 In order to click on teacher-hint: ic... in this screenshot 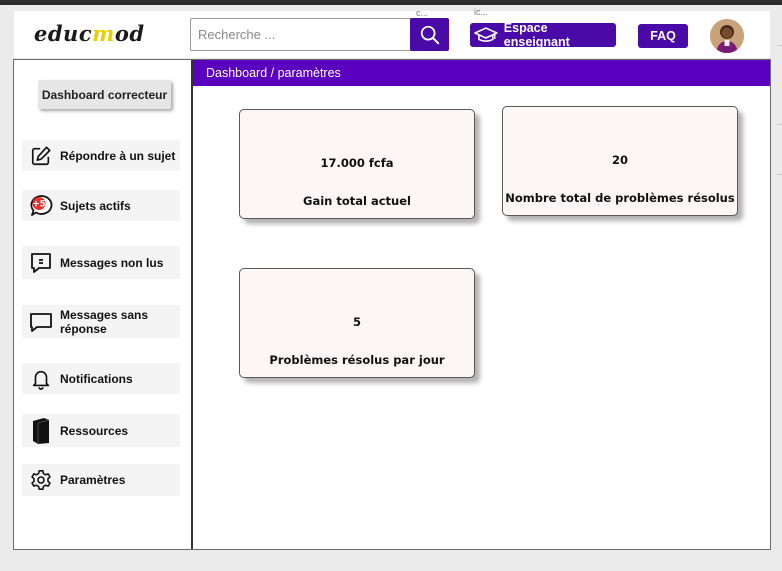, I will do `click(481, 12)`.